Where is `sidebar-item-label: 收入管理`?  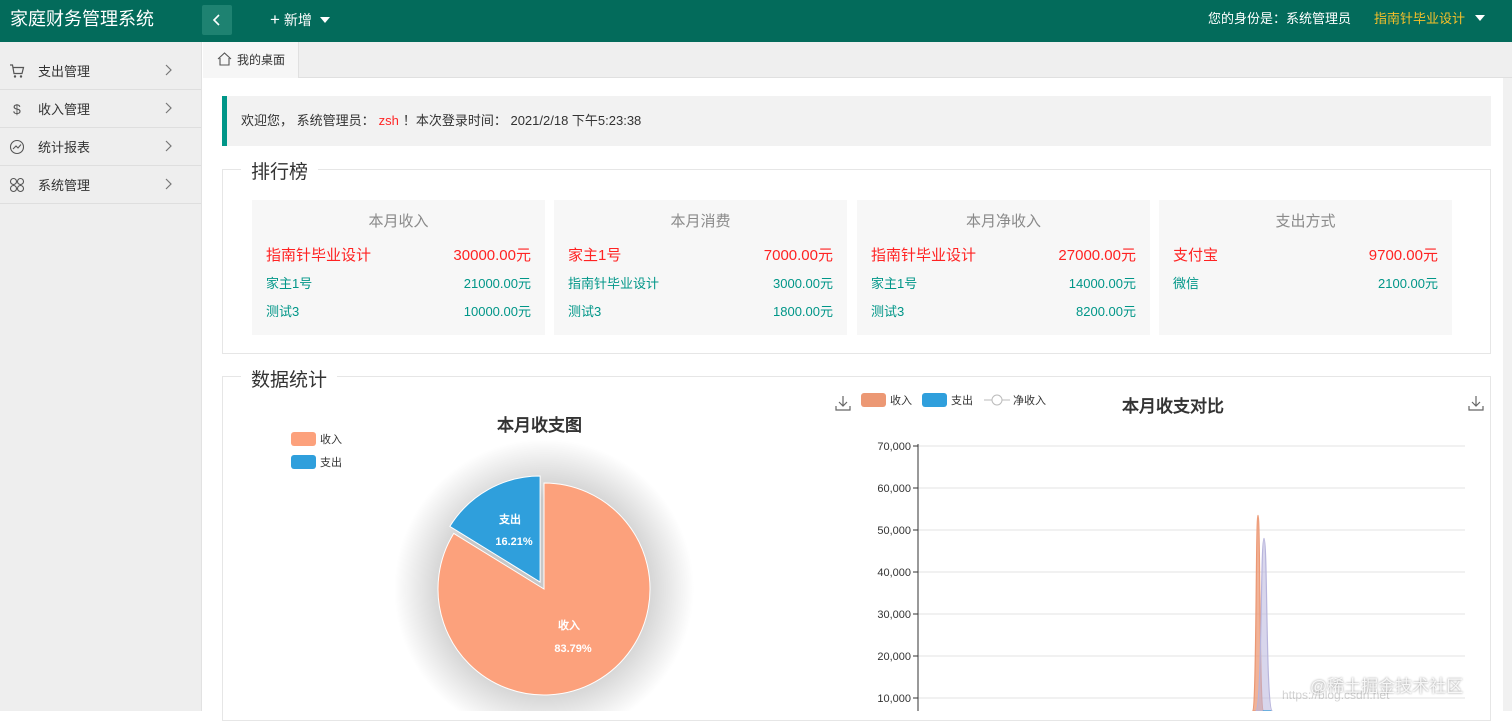
sidebar-item-label: 收入管理 is located at coordinates (64, 109).